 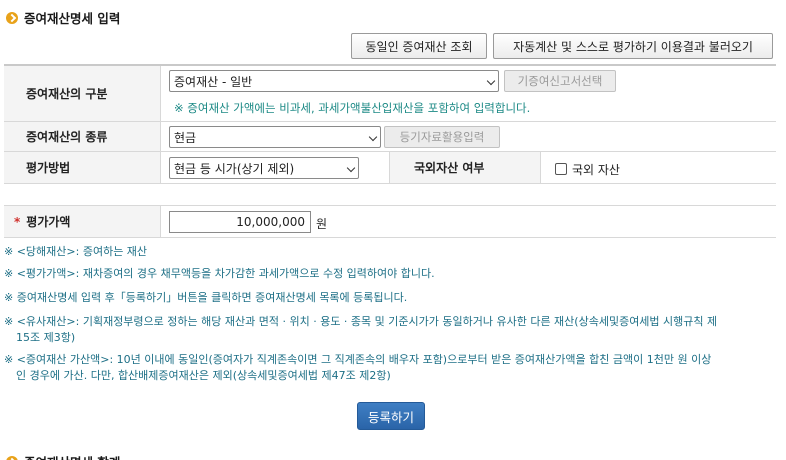 I want to click on register-button: 등록하기, so click(x=391, y=416).